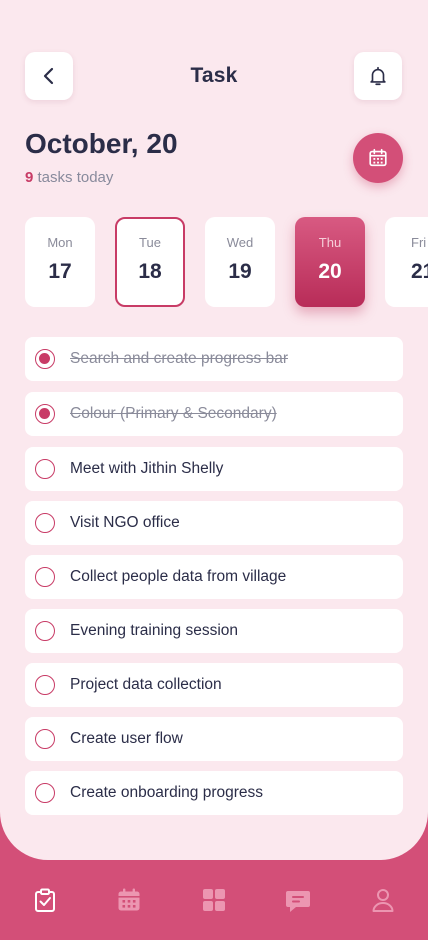 This screenshot has width=428, height=940. What do you see at coordinates (179, 358) in the screenshot?
I see `task-label: Search and create progress bar` at bounding box center [179, 358].